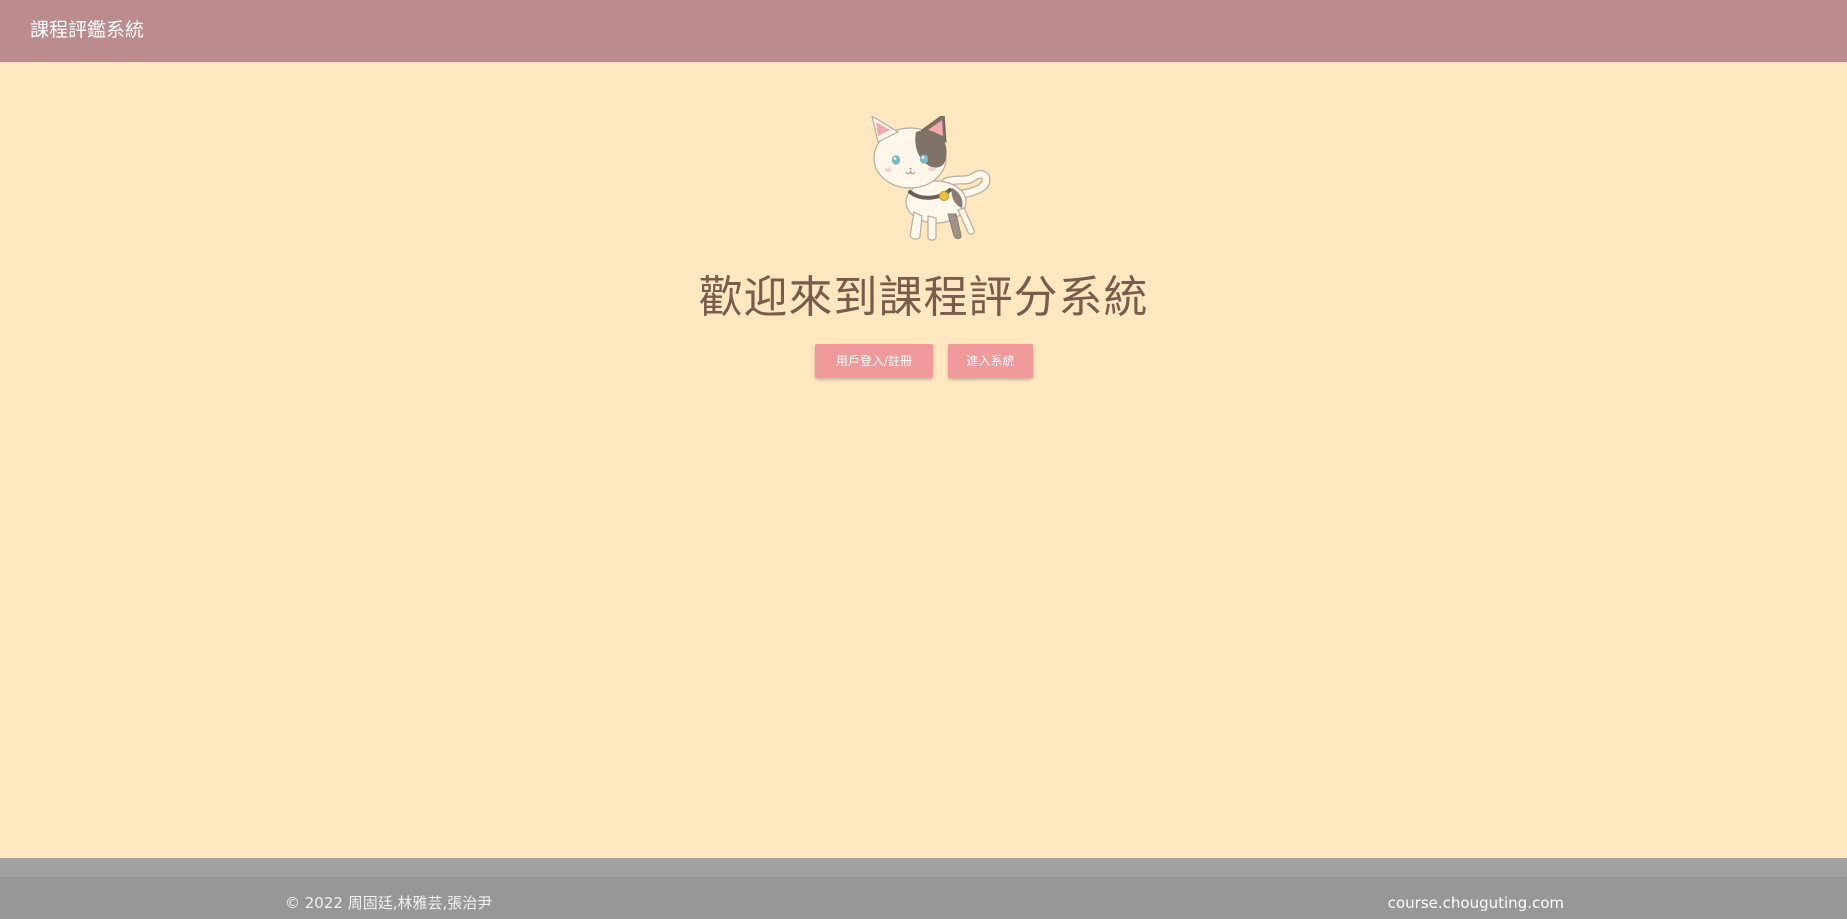  Describe the element at coordinates (87, 30) in the screenshot. I see `brand-title: 課程評鑑系統` at that location.